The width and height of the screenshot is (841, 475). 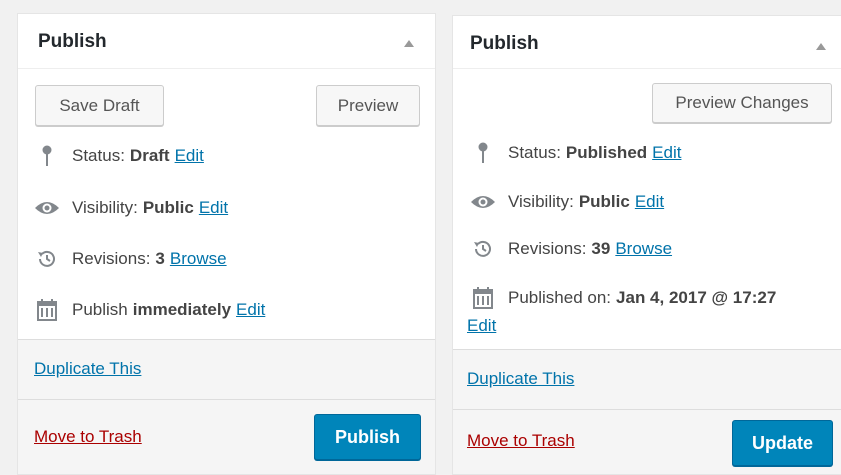 What do you see at coordinates (182, 309) in the screenshot?
I see `publish-time-value: immediately` at bounding box center [182, 309].